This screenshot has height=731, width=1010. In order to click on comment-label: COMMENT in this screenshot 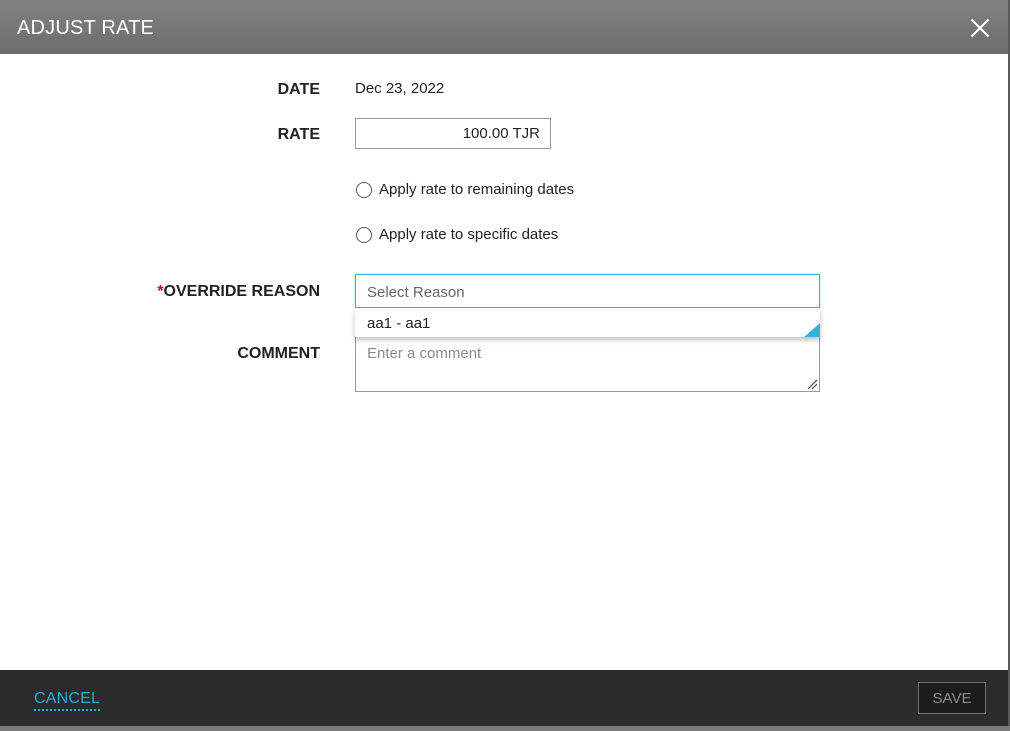, I will do `click(278, 353)`.